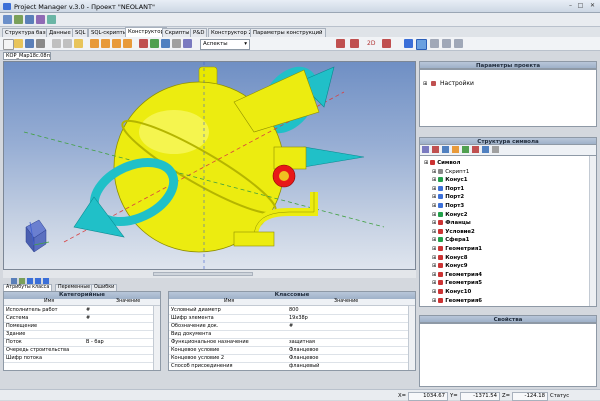  I want to click on tree-node: ⊞ Порт1, so click(448, 189).